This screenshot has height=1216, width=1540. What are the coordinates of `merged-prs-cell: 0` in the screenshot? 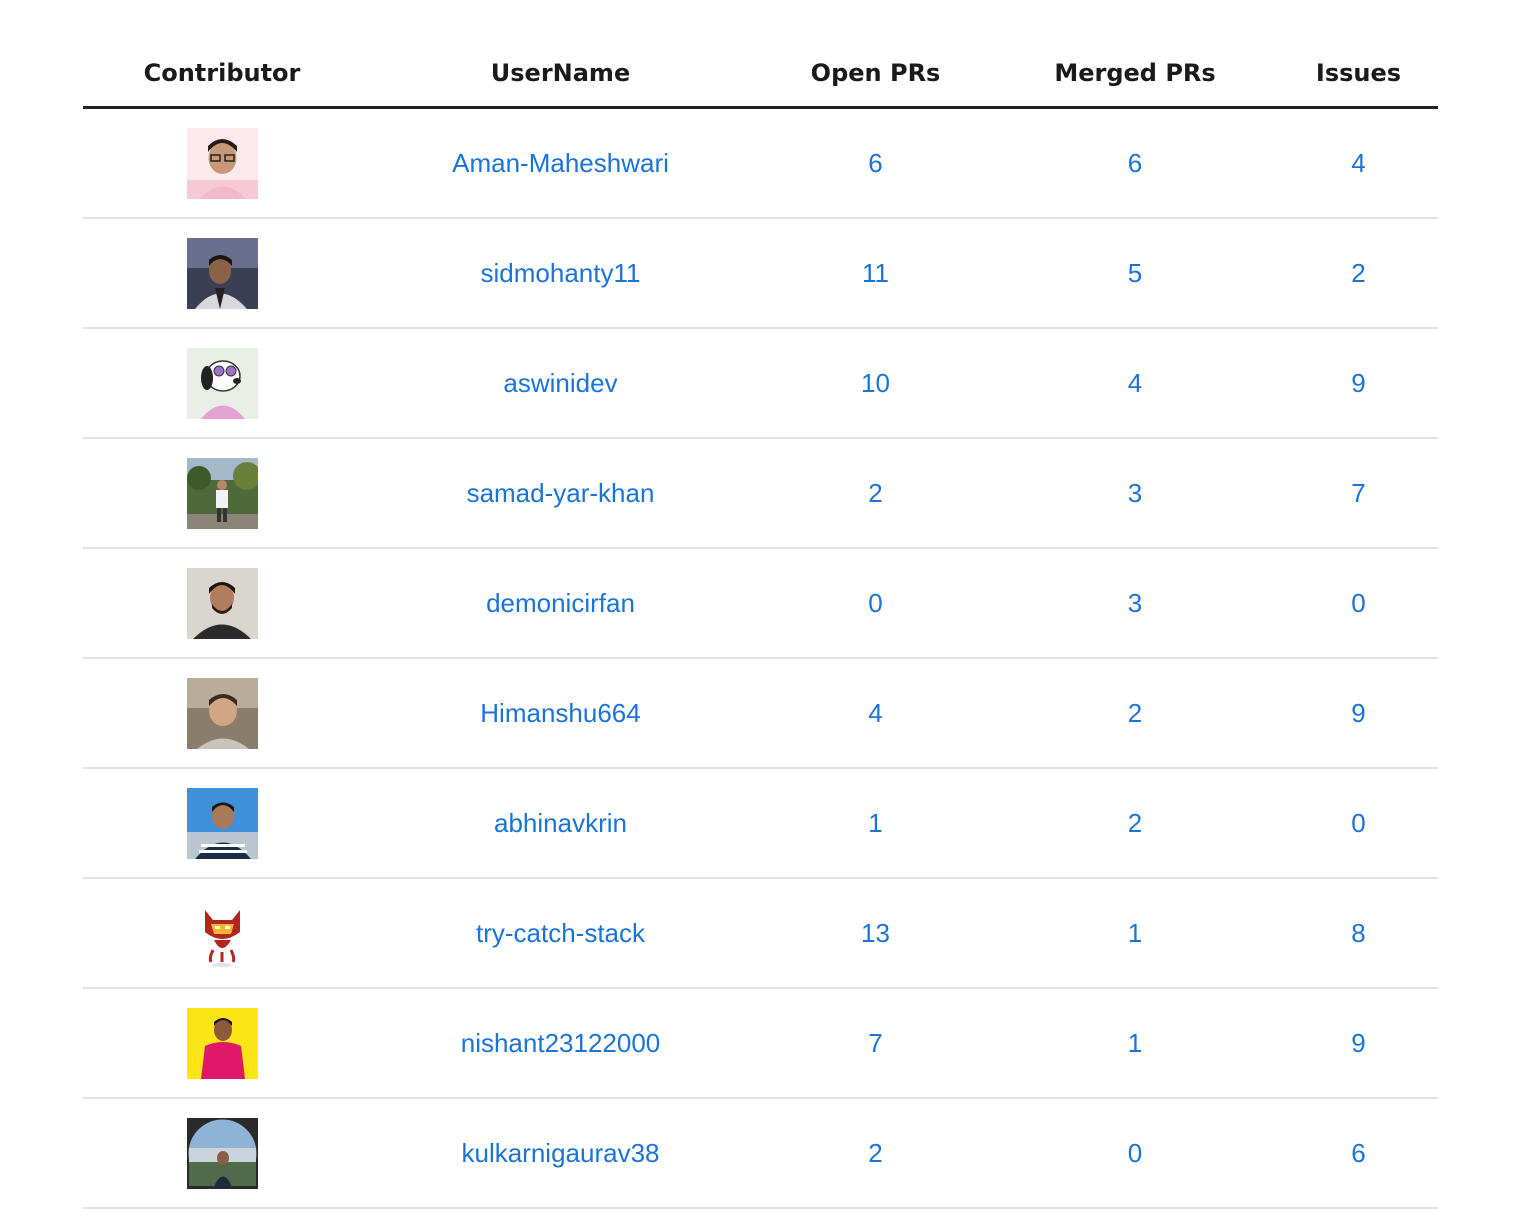 It's located at (1135, 1153).